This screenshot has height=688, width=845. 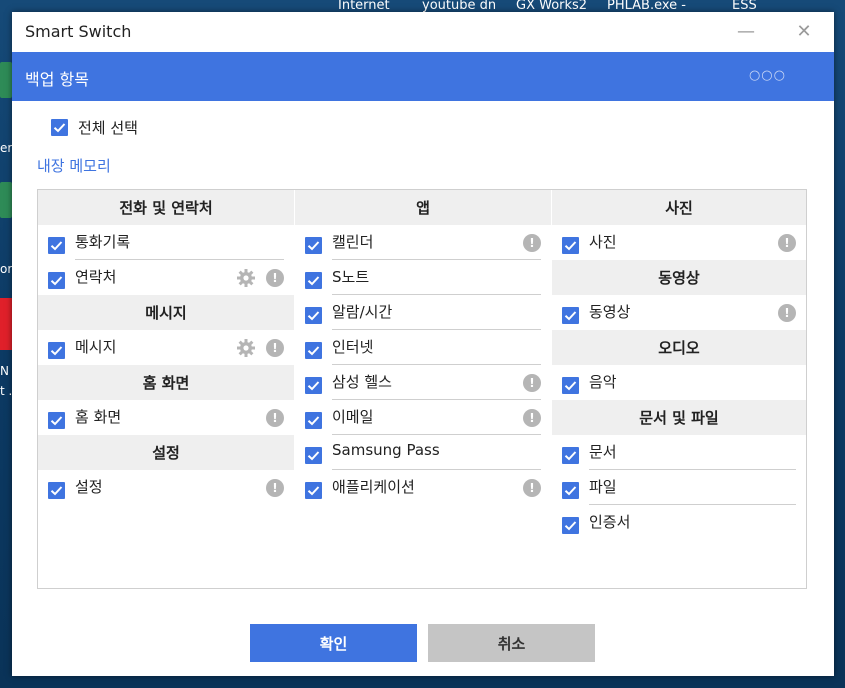 I want to click on backup-item-label: 동영상, so click(x=610, y=312).